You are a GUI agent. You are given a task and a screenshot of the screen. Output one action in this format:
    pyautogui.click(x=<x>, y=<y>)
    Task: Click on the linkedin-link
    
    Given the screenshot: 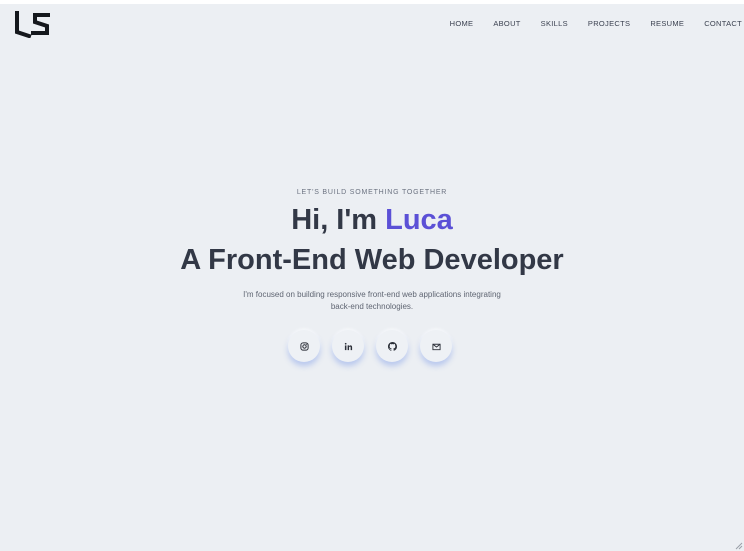 What is the action you would take?
    pyautogui.click(x=348, y=346)
    